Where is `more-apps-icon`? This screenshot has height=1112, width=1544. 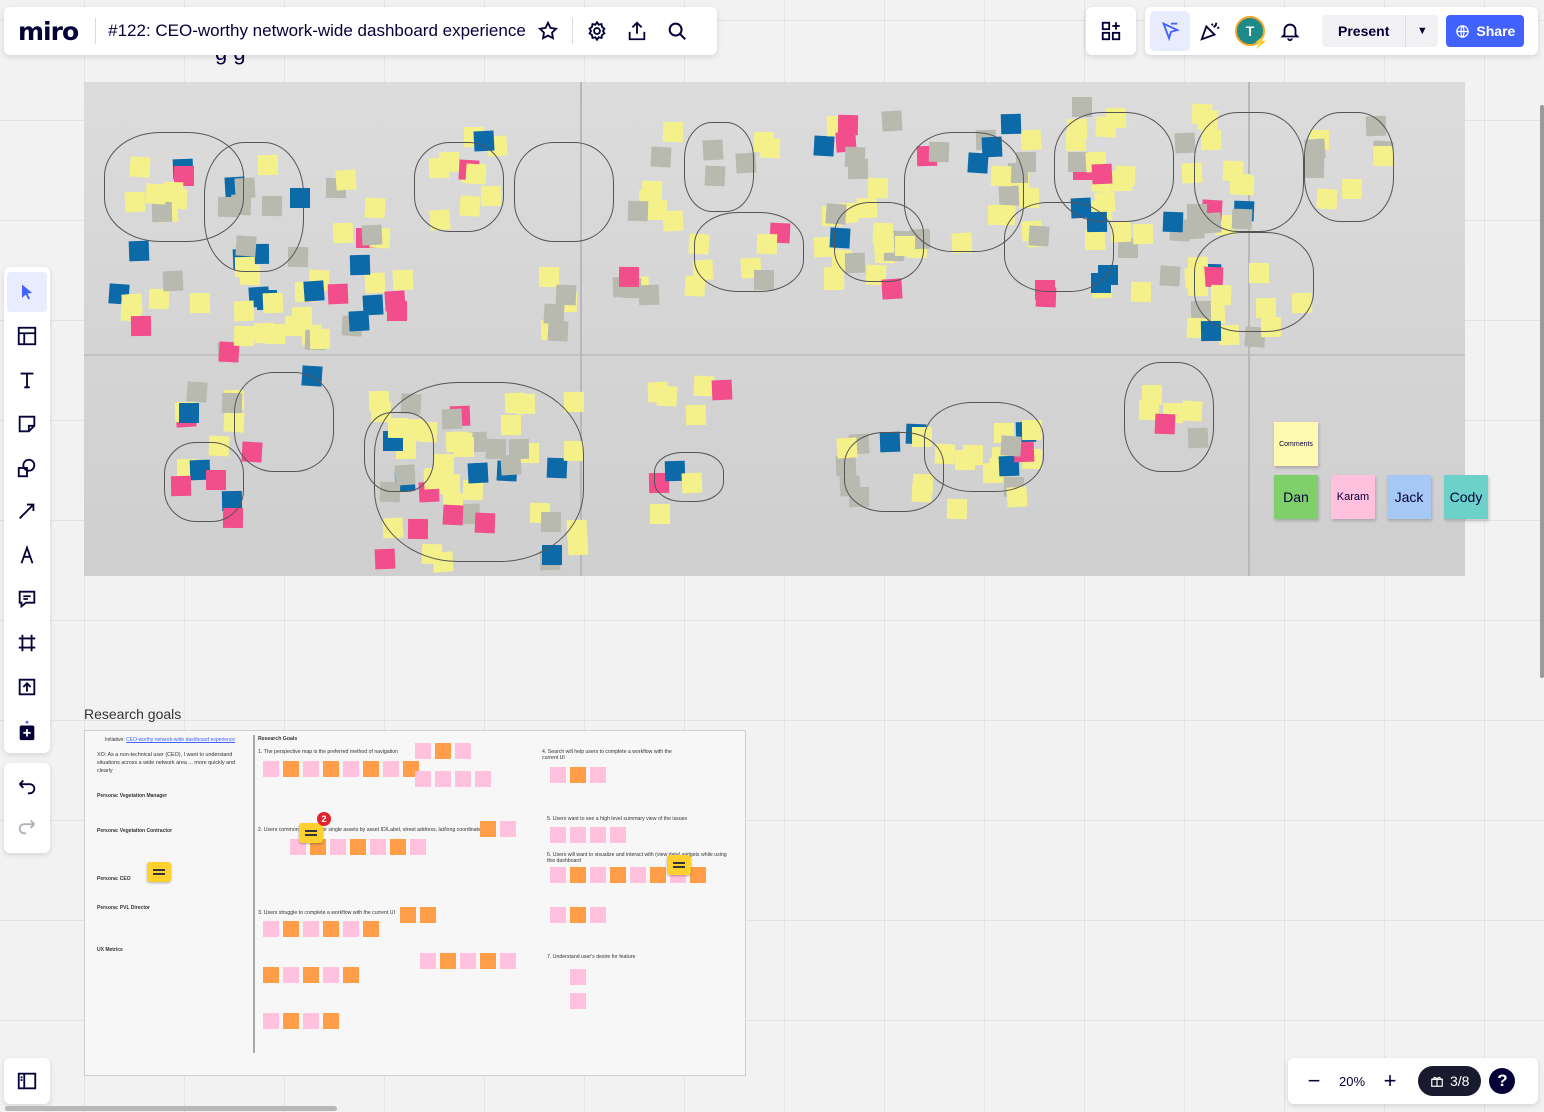 more-apps-icon is located at coordinates (27, 731).